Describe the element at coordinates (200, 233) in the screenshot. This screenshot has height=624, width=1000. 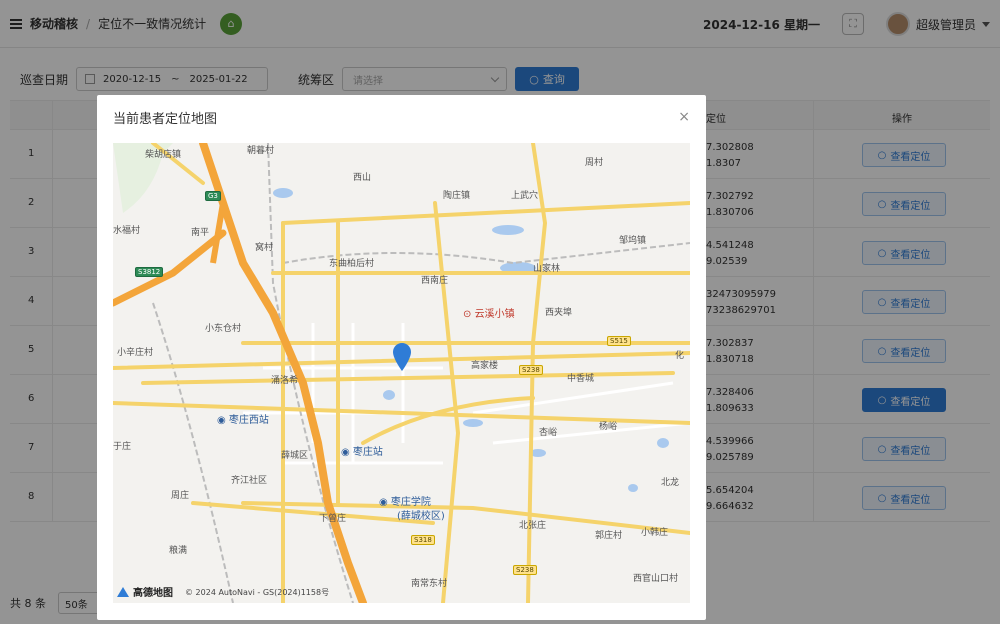
I see `map-label: 南平` at that location.